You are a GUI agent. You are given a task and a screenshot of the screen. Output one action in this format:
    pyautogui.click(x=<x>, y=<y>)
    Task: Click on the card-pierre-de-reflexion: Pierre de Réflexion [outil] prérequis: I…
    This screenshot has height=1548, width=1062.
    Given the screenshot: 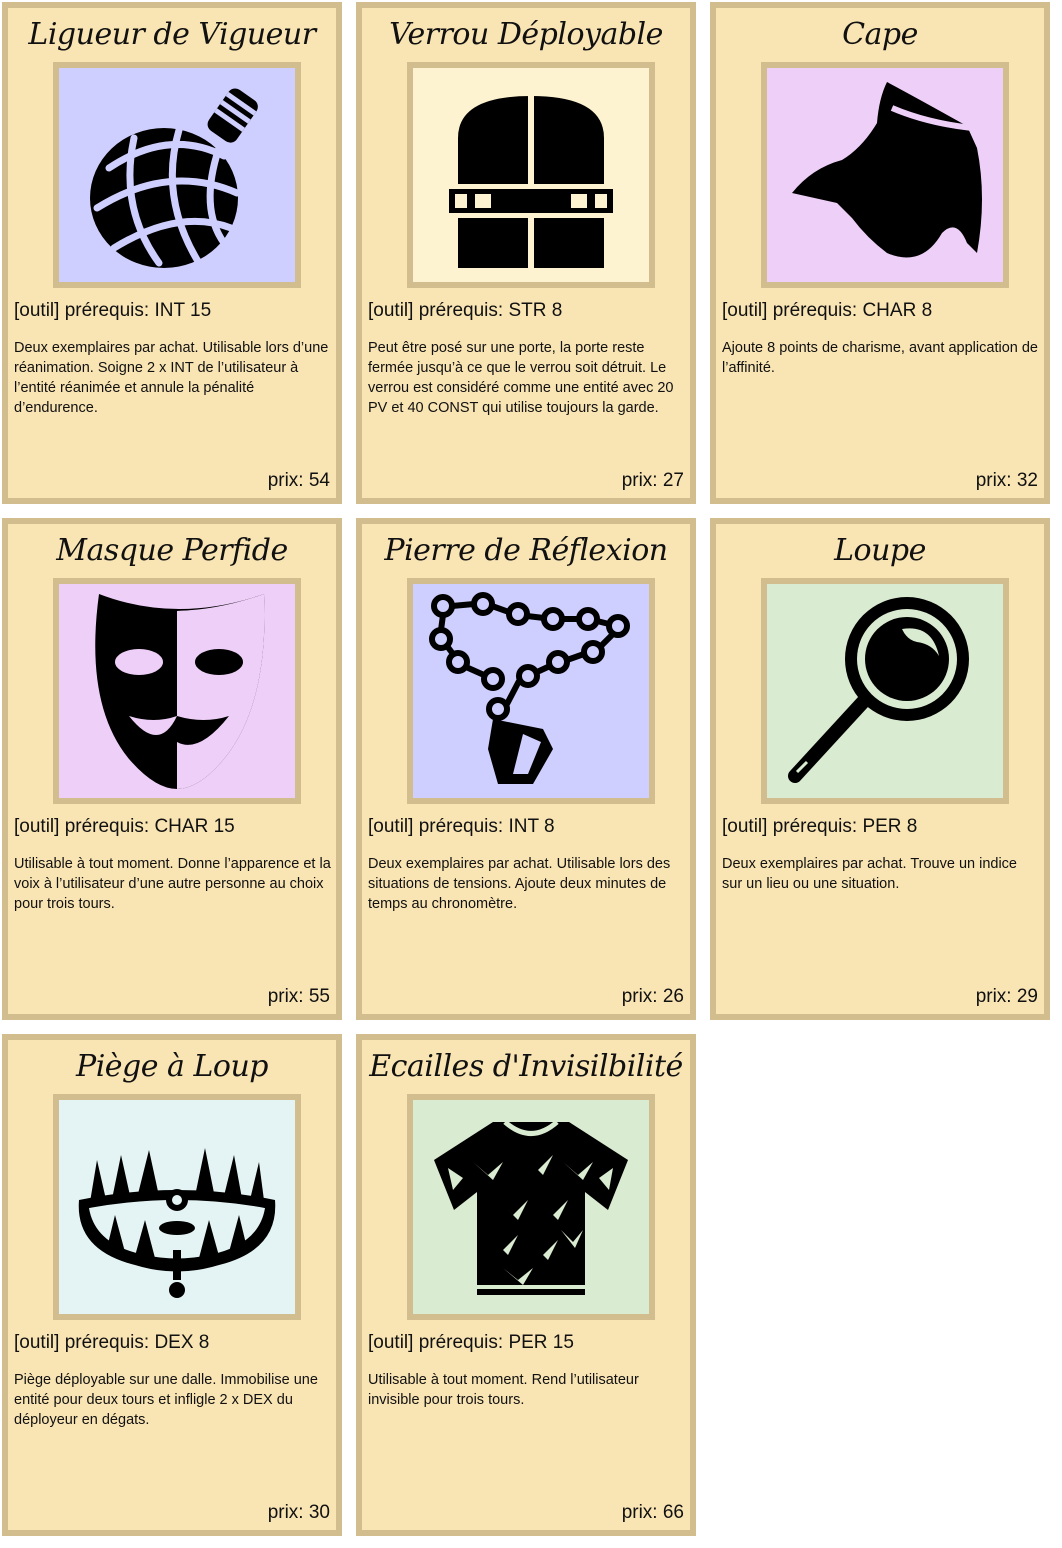 What is the action you would take?
    pyautogui.click(x=526, y=769)
    